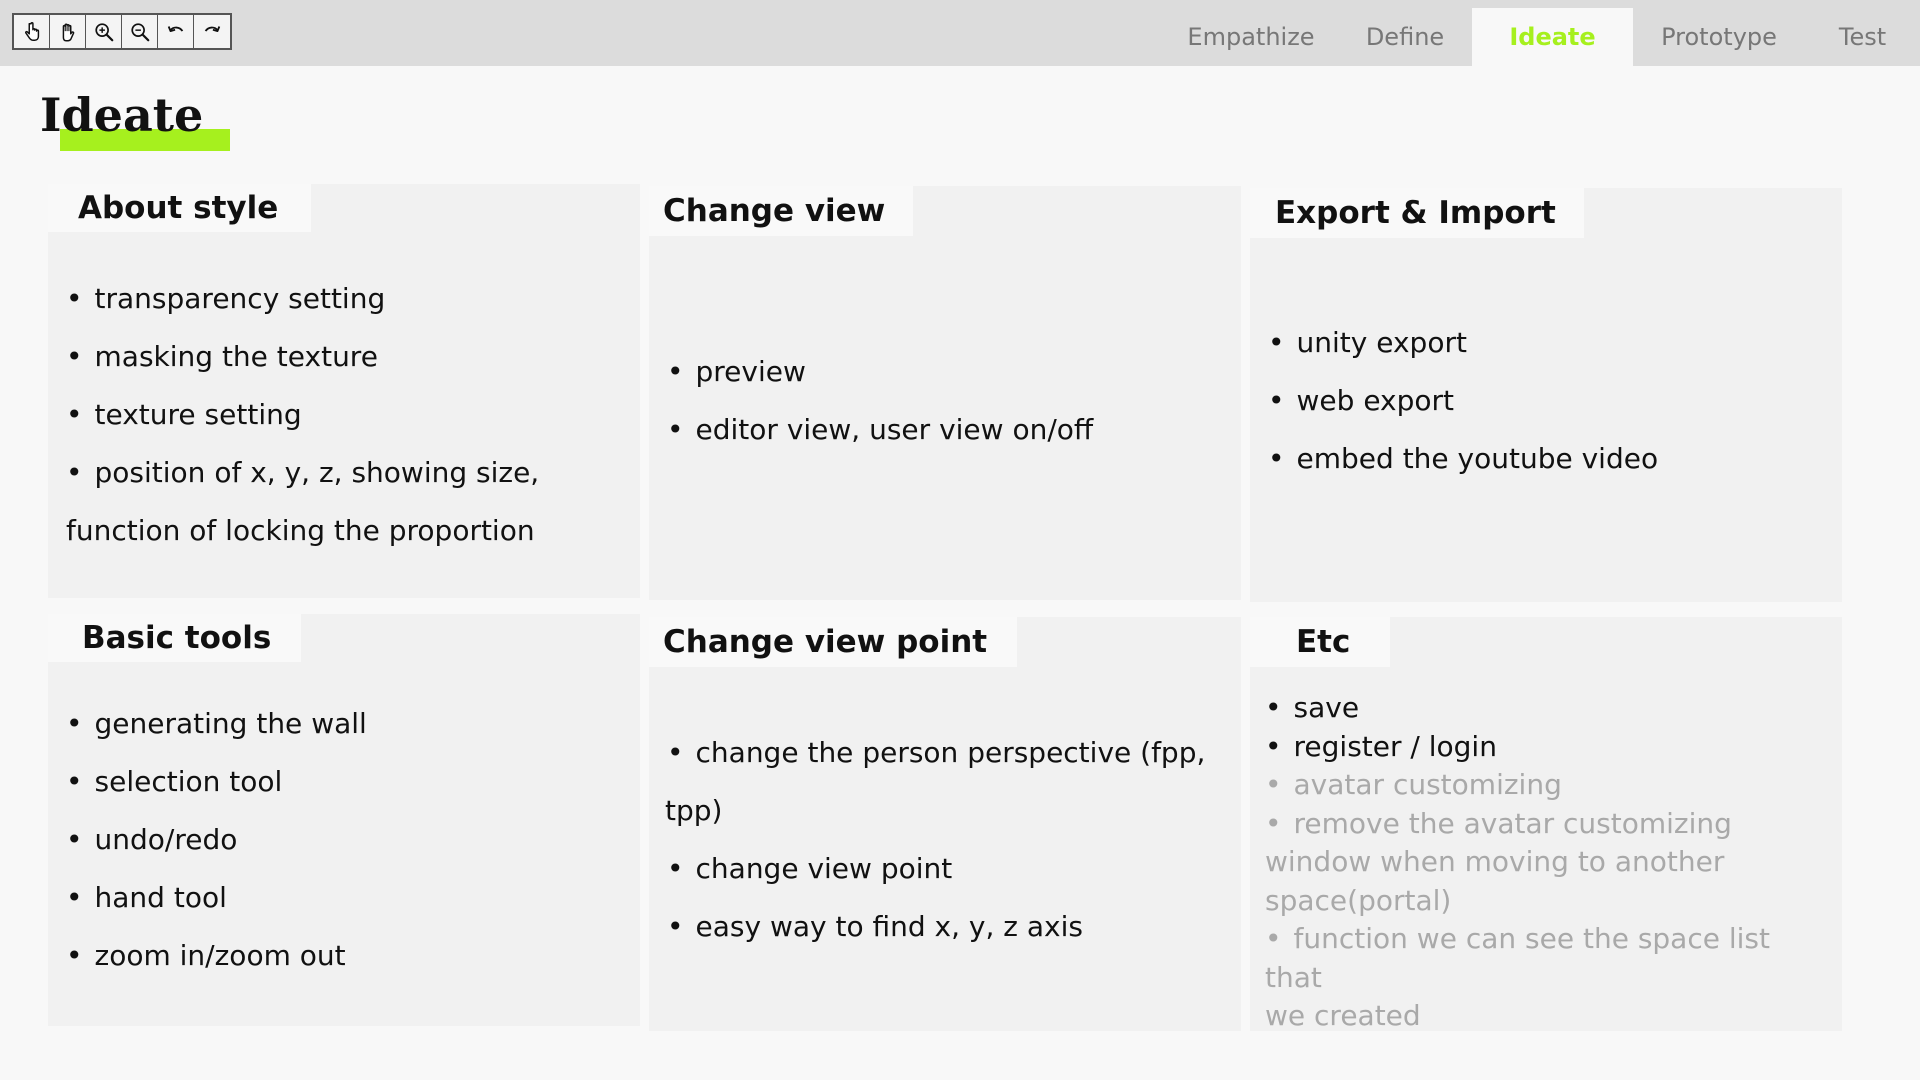 The image size is (1920, 1080). I want to click on list-item: • editor view, user view on/off, so click(880, 429).